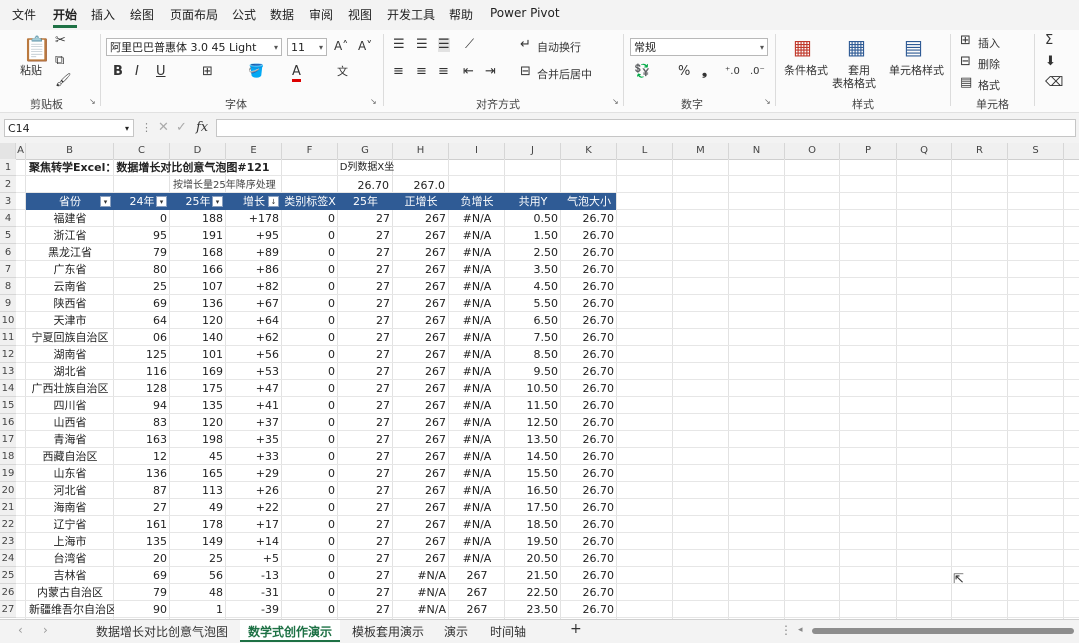 The image size is (1079, 643). Describe the element at coordinates (856, 47) in the screenshot. I see `format-as-table-icon: ▦` at that location.